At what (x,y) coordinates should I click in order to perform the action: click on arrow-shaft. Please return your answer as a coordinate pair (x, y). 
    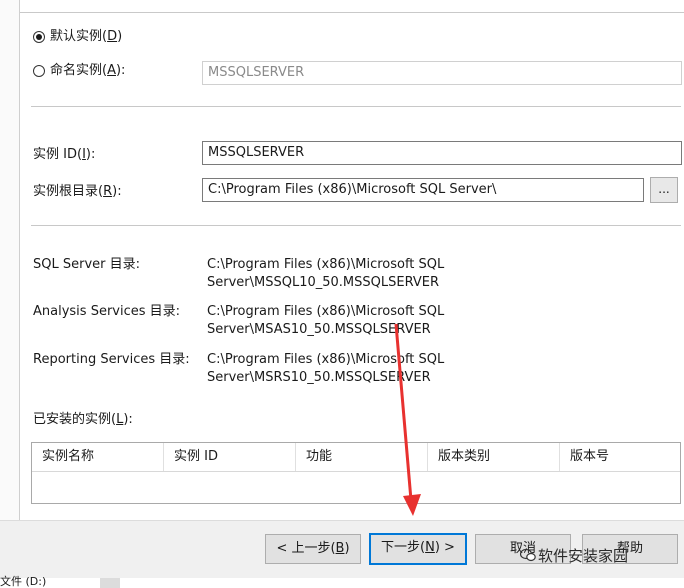
    Looking at the image, I should click on (403, 412).